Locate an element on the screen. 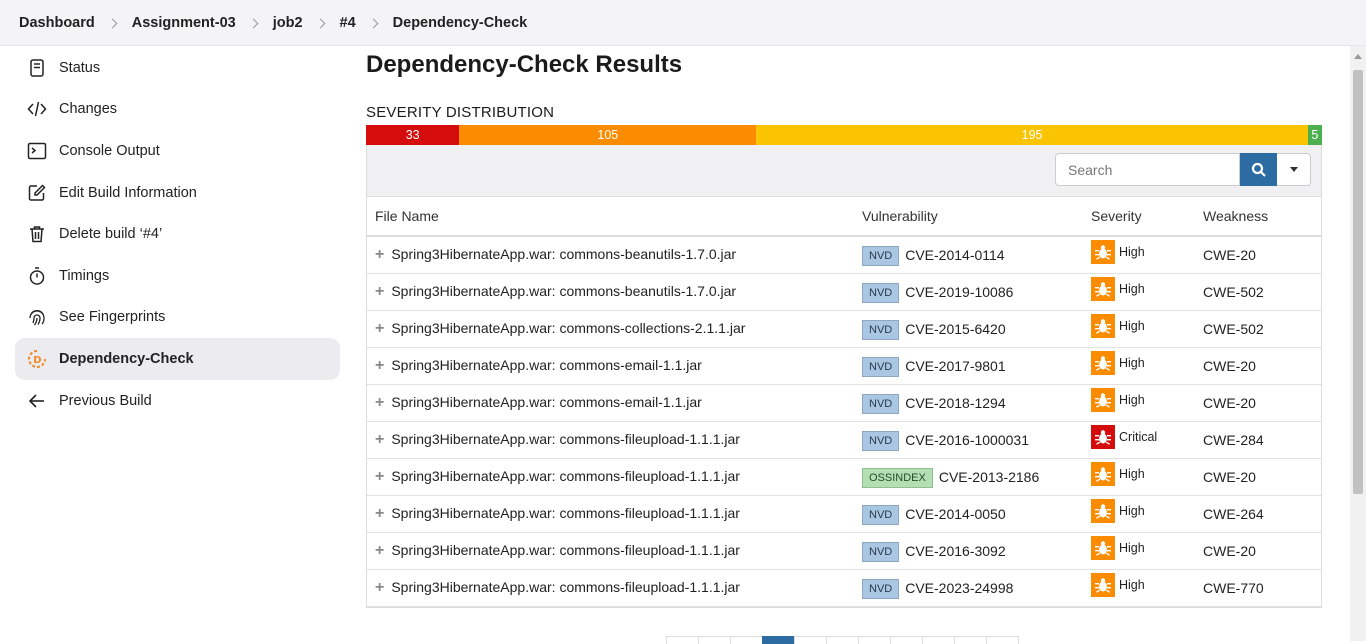 The width and height of the screenshot is (1366, 644). vulnerability-cell: NVD CVE-2014-0114 is located at coordinates (968, 255).